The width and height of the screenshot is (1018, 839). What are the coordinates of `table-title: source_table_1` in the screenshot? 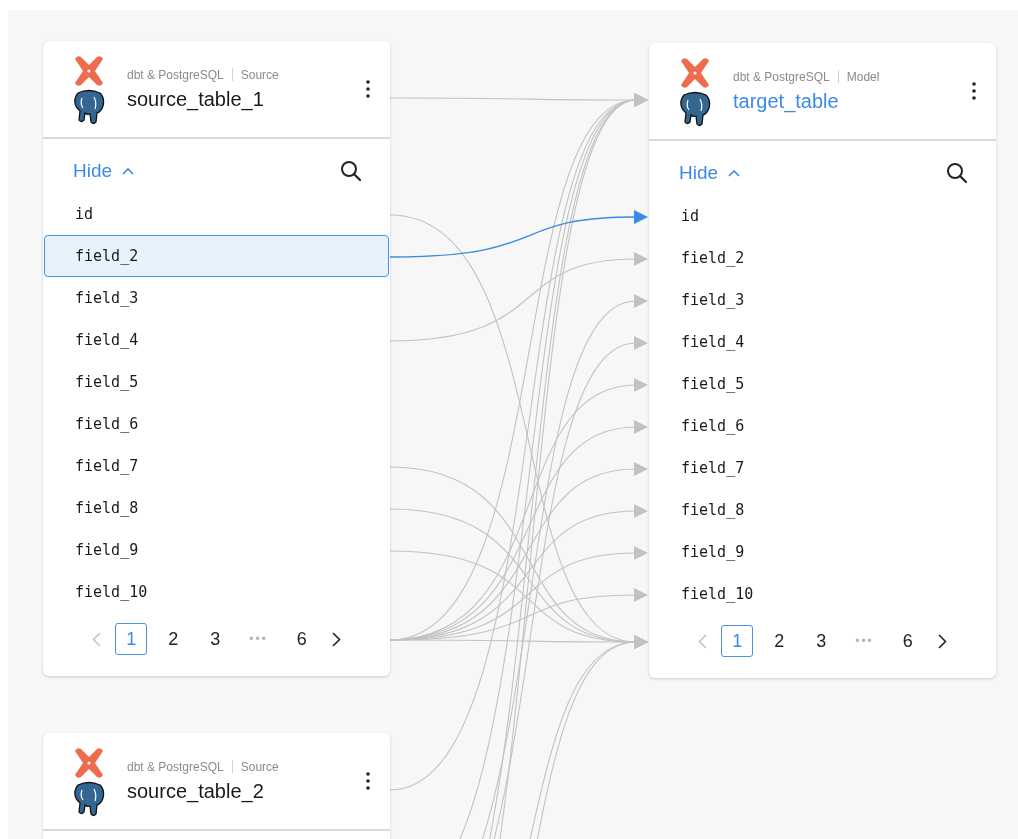 It's located at (196, 99).